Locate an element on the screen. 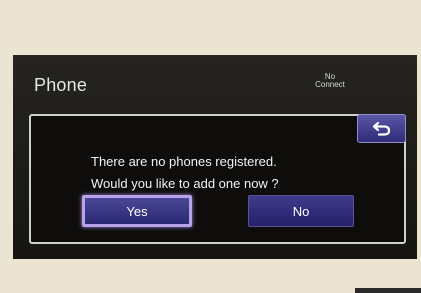  no-button: No is located at coordinates (301, 211).